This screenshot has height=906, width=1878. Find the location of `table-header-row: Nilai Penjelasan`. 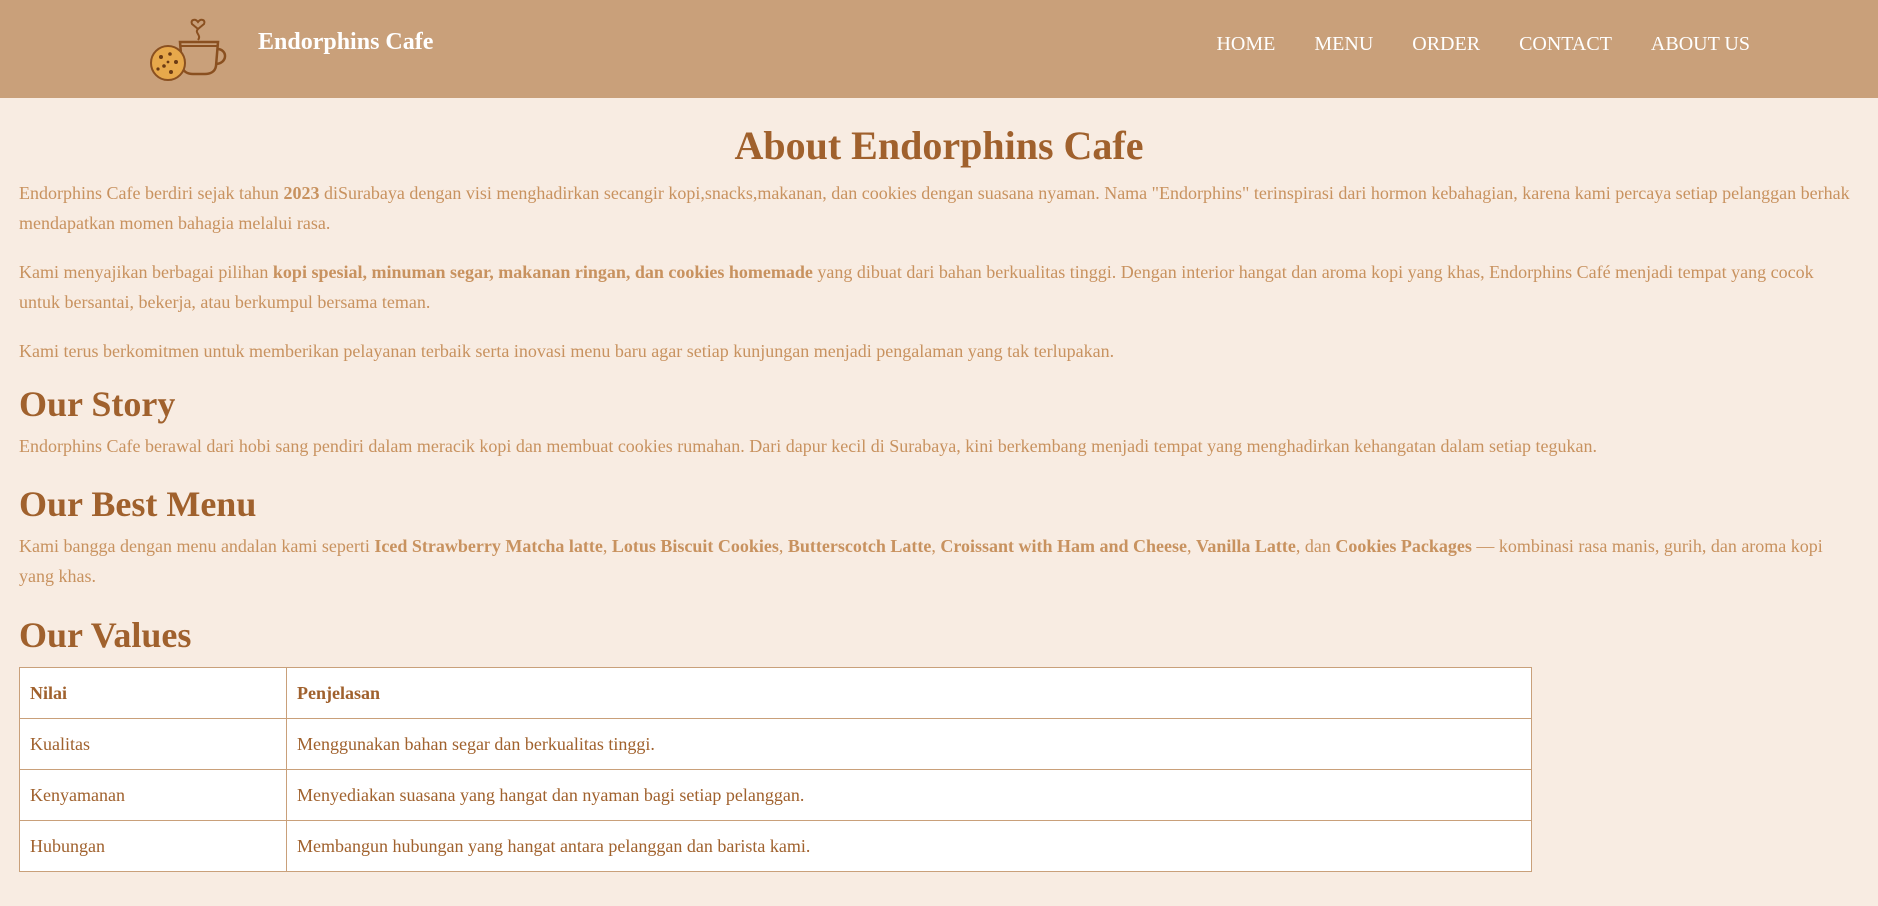

table-header-row: Nilai Penjelasan is located at coordinates (775, 693).